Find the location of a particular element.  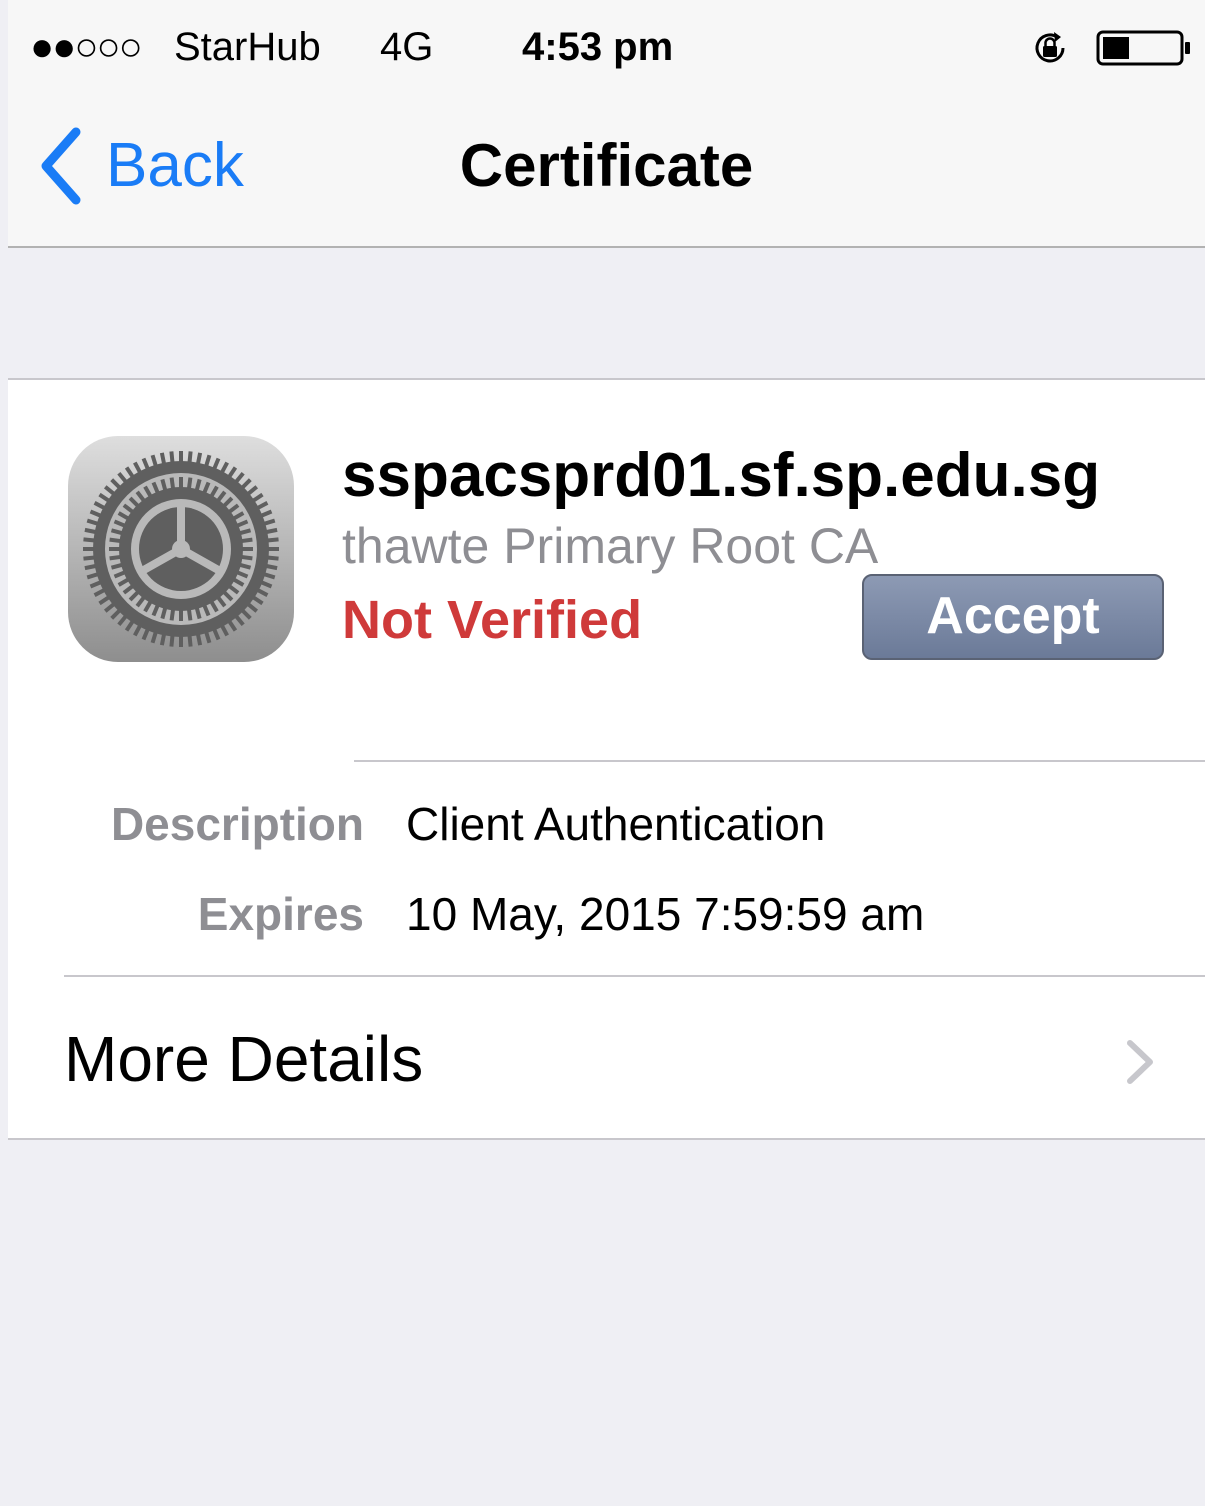

battery-icon is located at coordinates (1143, 48).